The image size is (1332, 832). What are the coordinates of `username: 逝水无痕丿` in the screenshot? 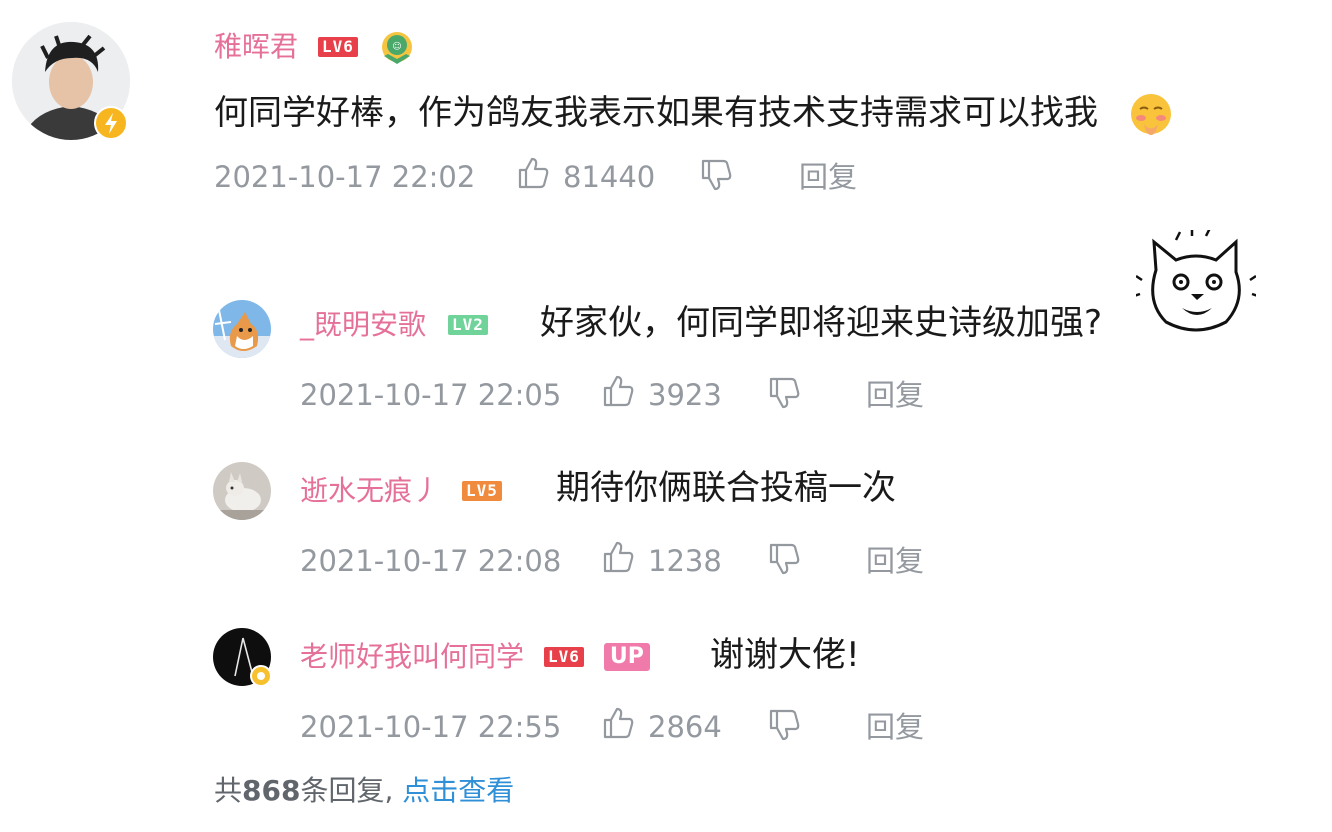 It's located at (370, 491).